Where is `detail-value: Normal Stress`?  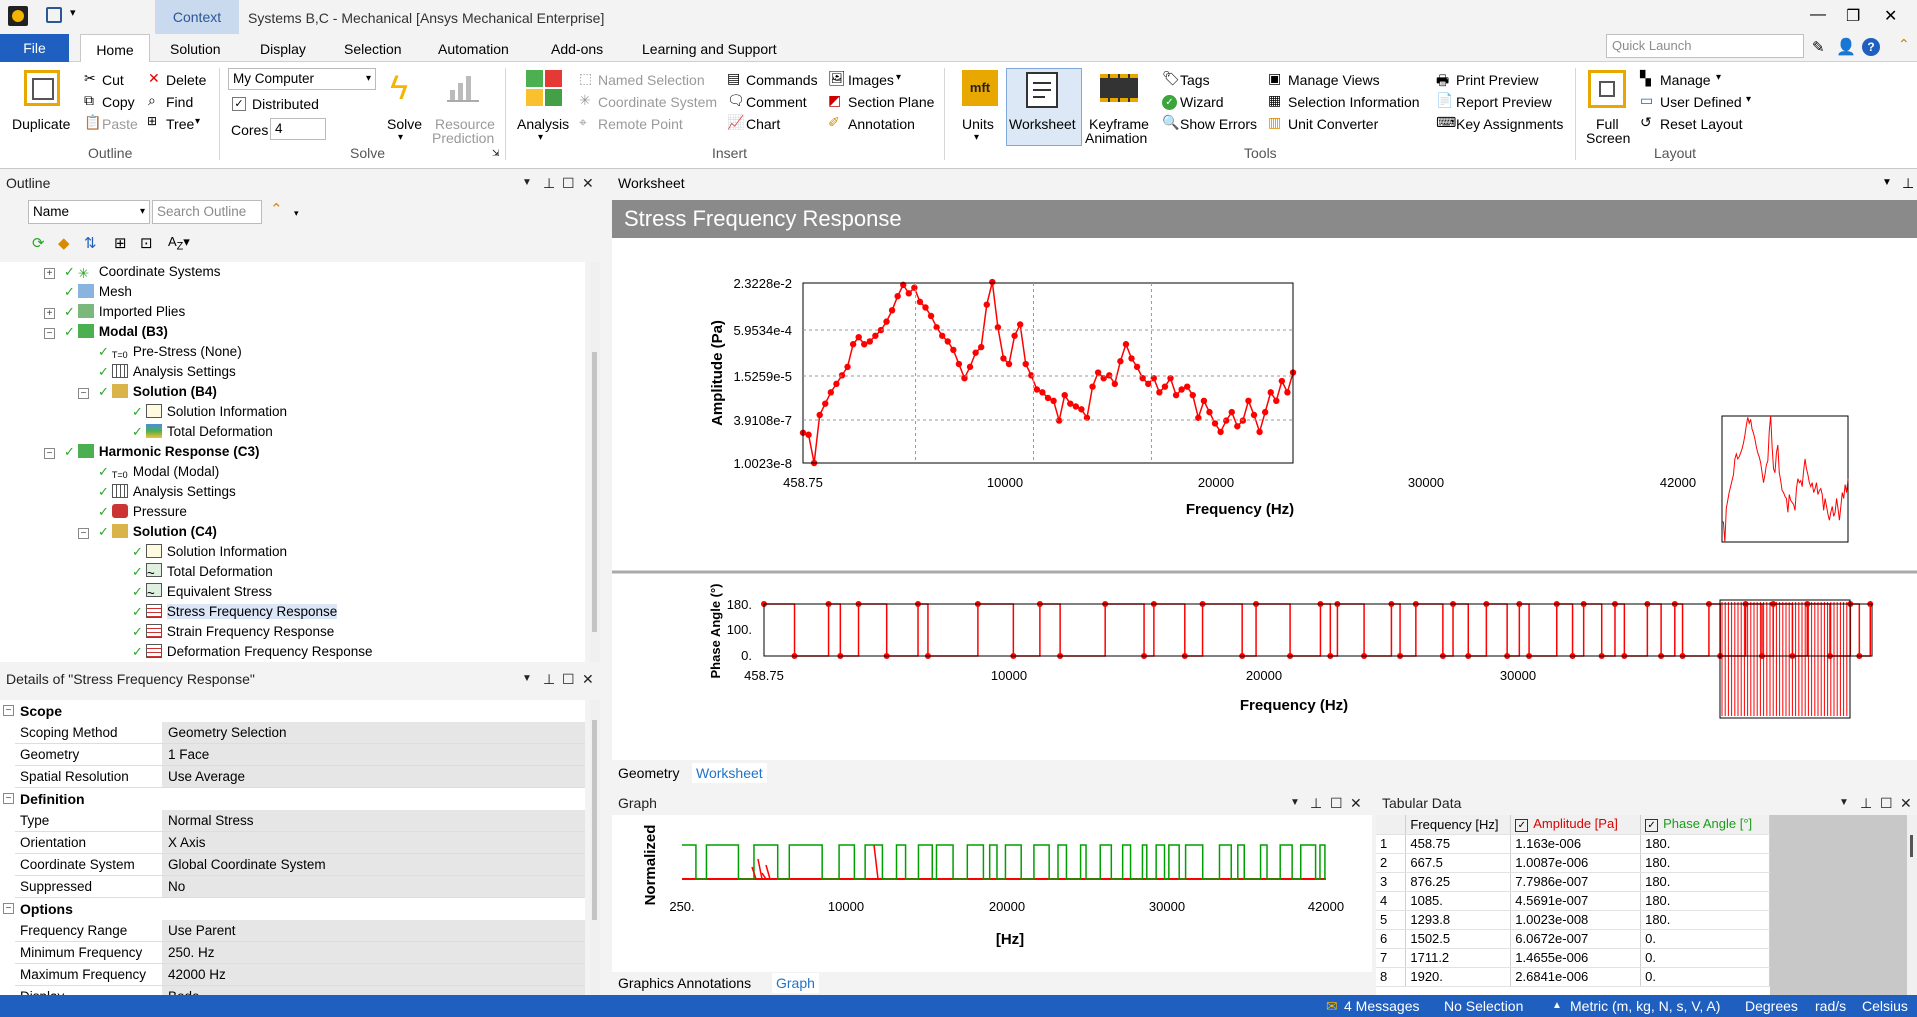 detail-value: Normal Stress is located at coordinates (373, 820).